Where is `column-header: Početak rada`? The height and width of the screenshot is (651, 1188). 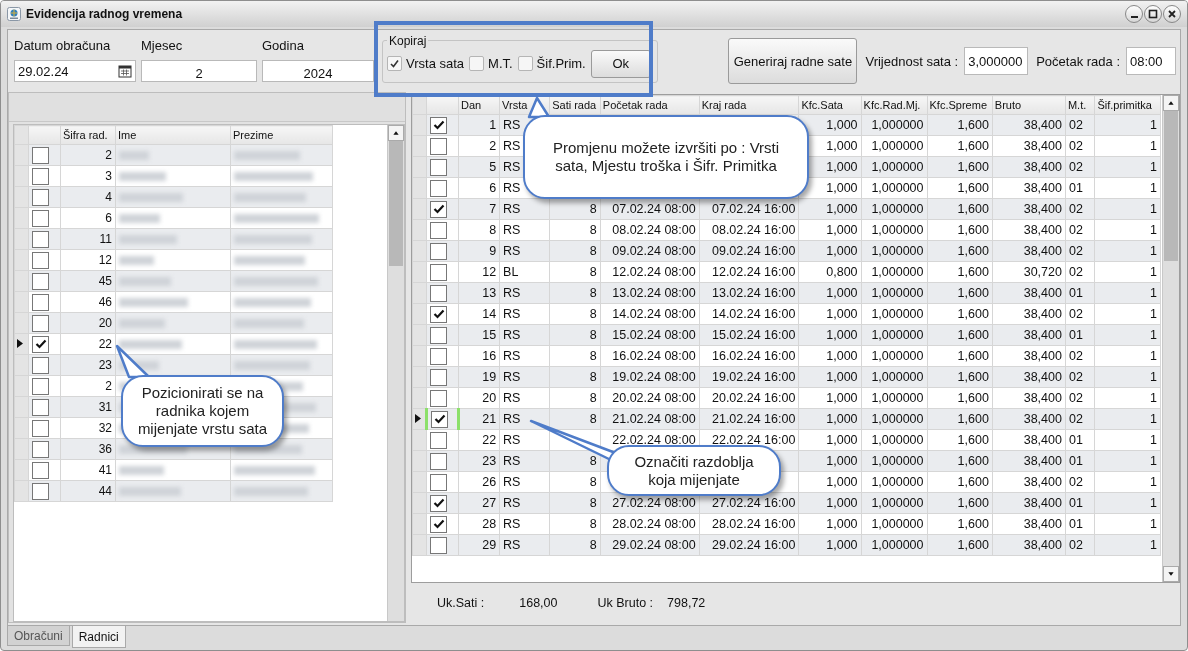
column-header: Početak rada is located at coordinates (650, 105).